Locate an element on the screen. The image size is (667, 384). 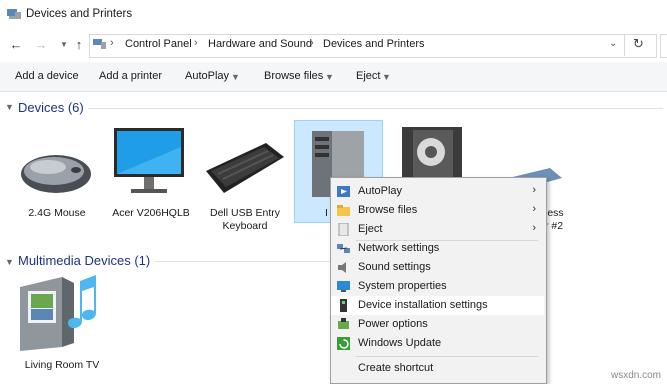
browse-files-button: Browse files is located at coordinates (293, 76).